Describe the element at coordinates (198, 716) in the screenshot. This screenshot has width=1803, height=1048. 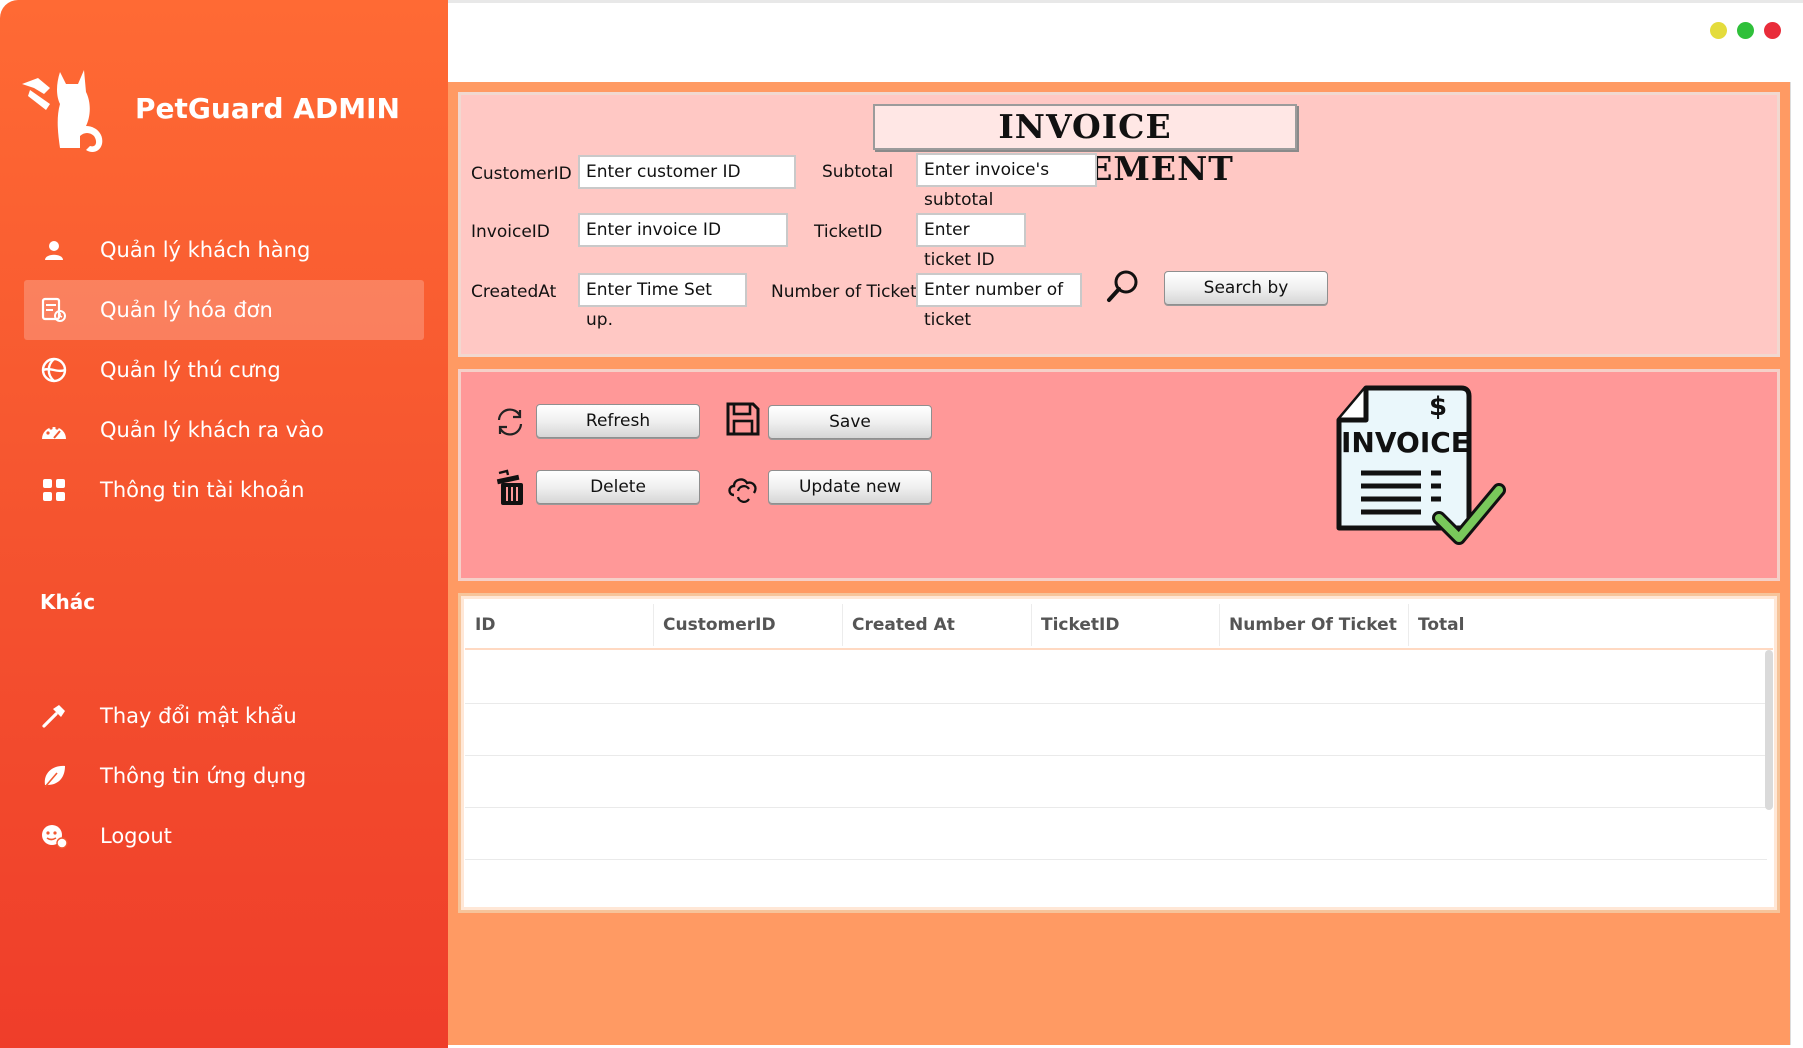
I see `sidebar-item-label: Thay đổi mật khẩu` at that location.